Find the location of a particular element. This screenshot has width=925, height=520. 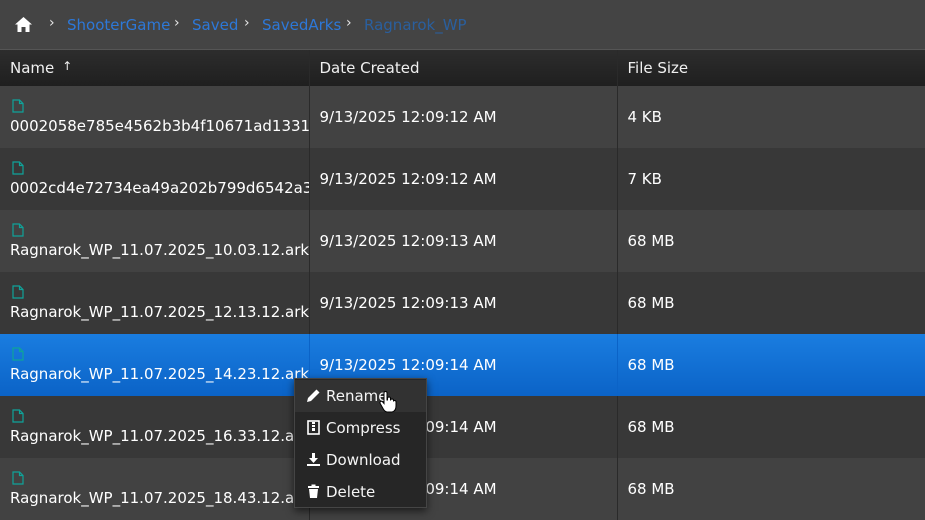

file-name: Ragnarok_WP_11.07.2025_18.43.12.ark is located at coordinates (159, 498).